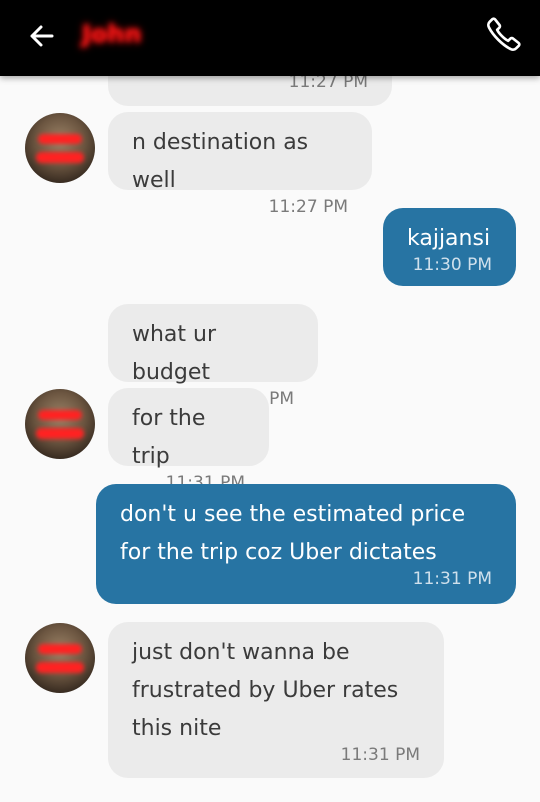  Describe the element at coordinates (174, 353) in the screenshot. I see `message-text: what ur budget` at that location.